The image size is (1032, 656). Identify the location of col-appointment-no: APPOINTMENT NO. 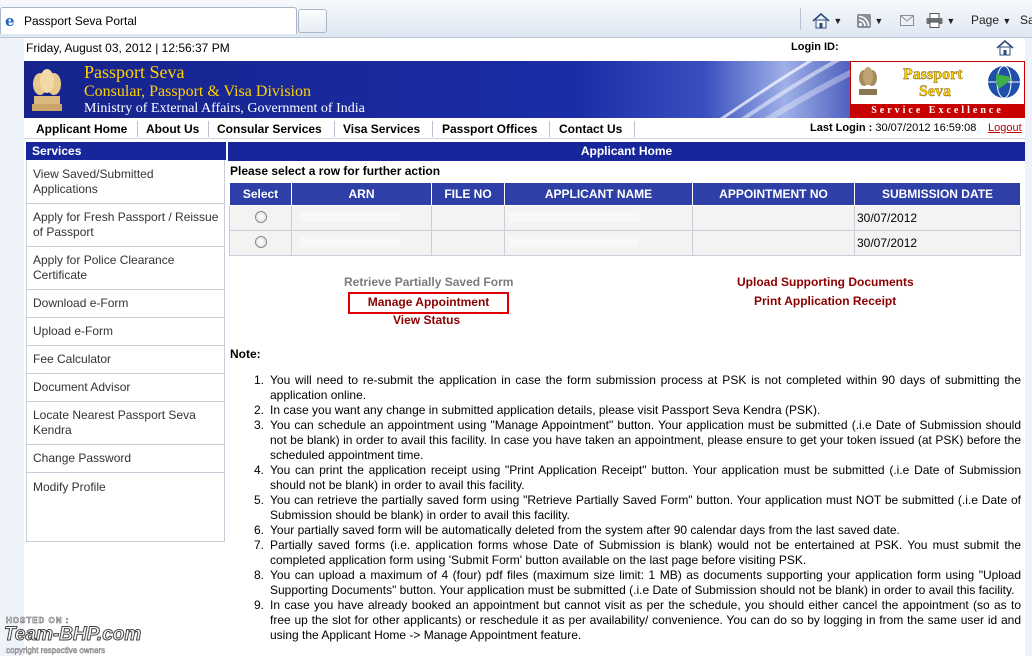
(773, 194).